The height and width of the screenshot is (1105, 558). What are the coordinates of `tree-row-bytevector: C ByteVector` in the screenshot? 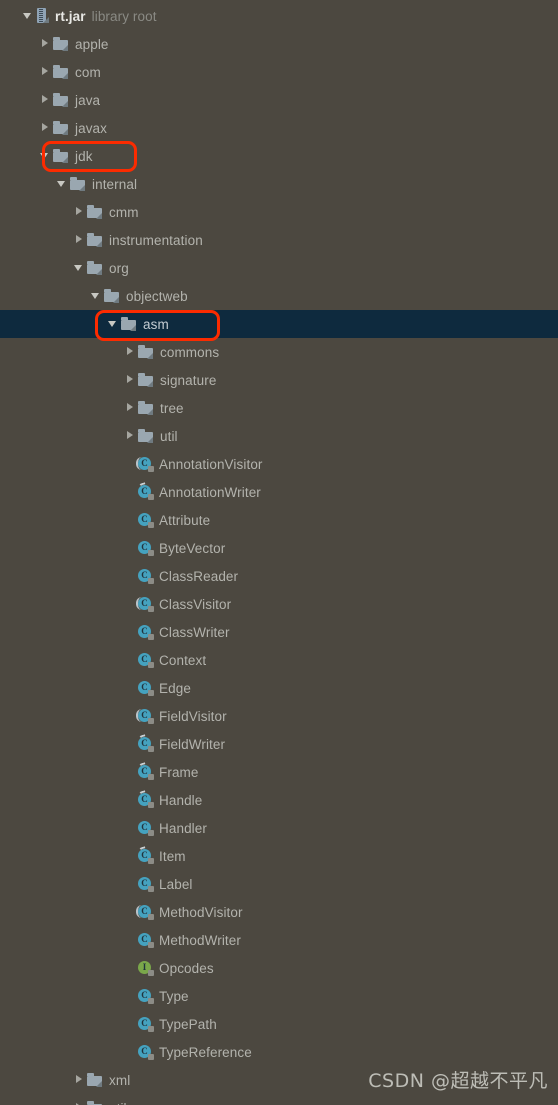 It's located at (279, 548).